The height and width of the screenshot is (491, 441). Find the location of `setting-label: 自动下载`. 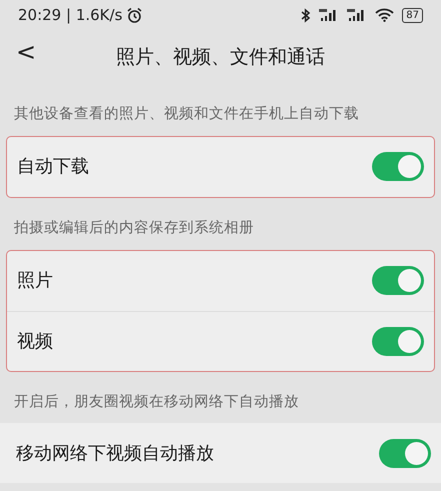

setting-label: 自动下载 is located at coordinates (53, 167).